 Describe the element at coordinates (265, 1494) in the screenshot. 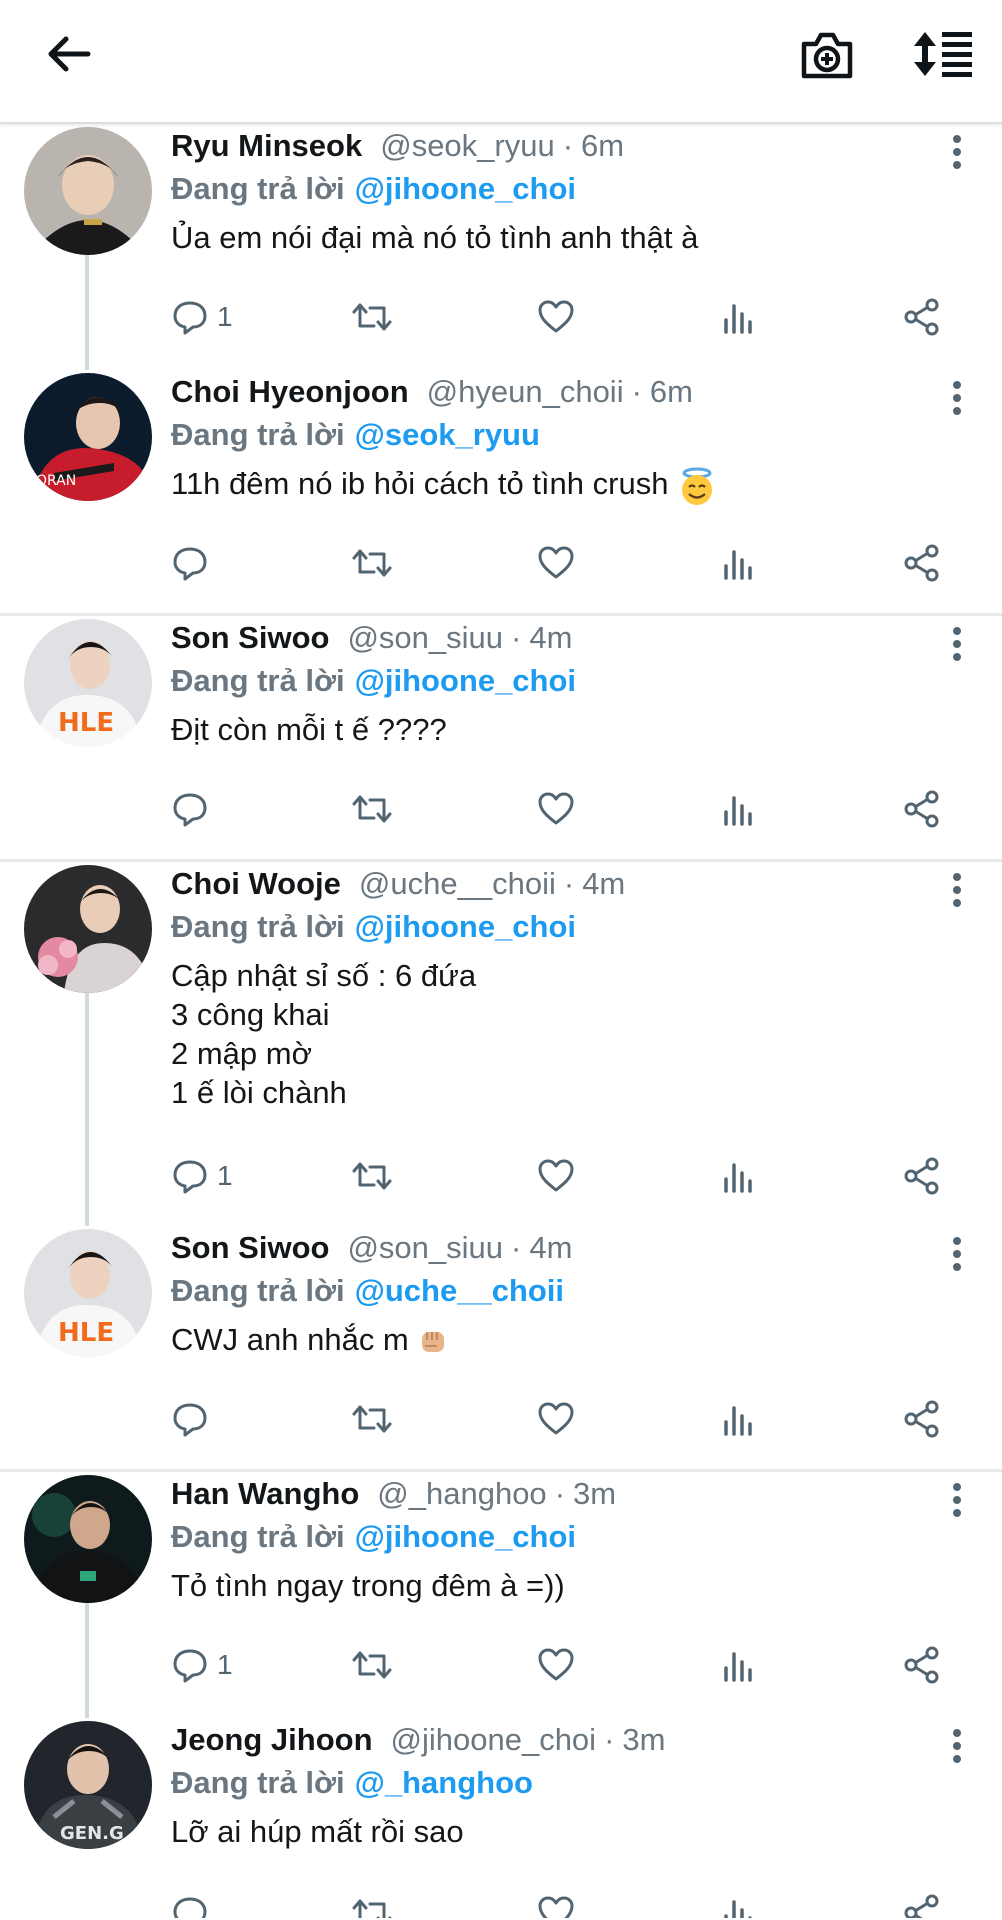

I see `author-name: Han Wangho` at that location.